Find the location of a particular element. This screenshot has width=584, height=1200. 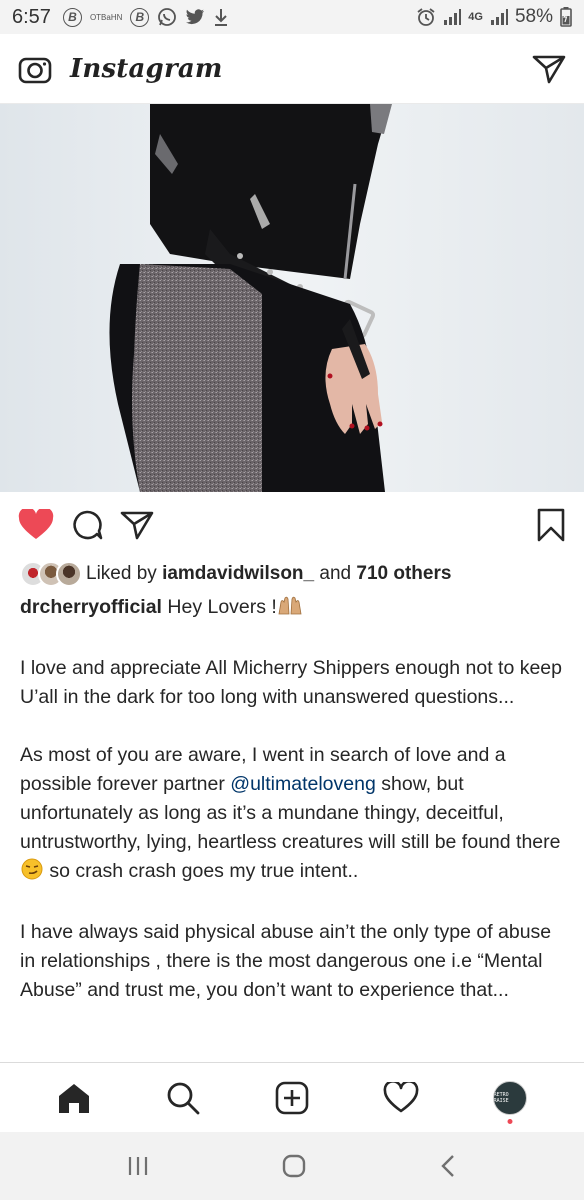

camera-icon is located at coordinates (35, 69).